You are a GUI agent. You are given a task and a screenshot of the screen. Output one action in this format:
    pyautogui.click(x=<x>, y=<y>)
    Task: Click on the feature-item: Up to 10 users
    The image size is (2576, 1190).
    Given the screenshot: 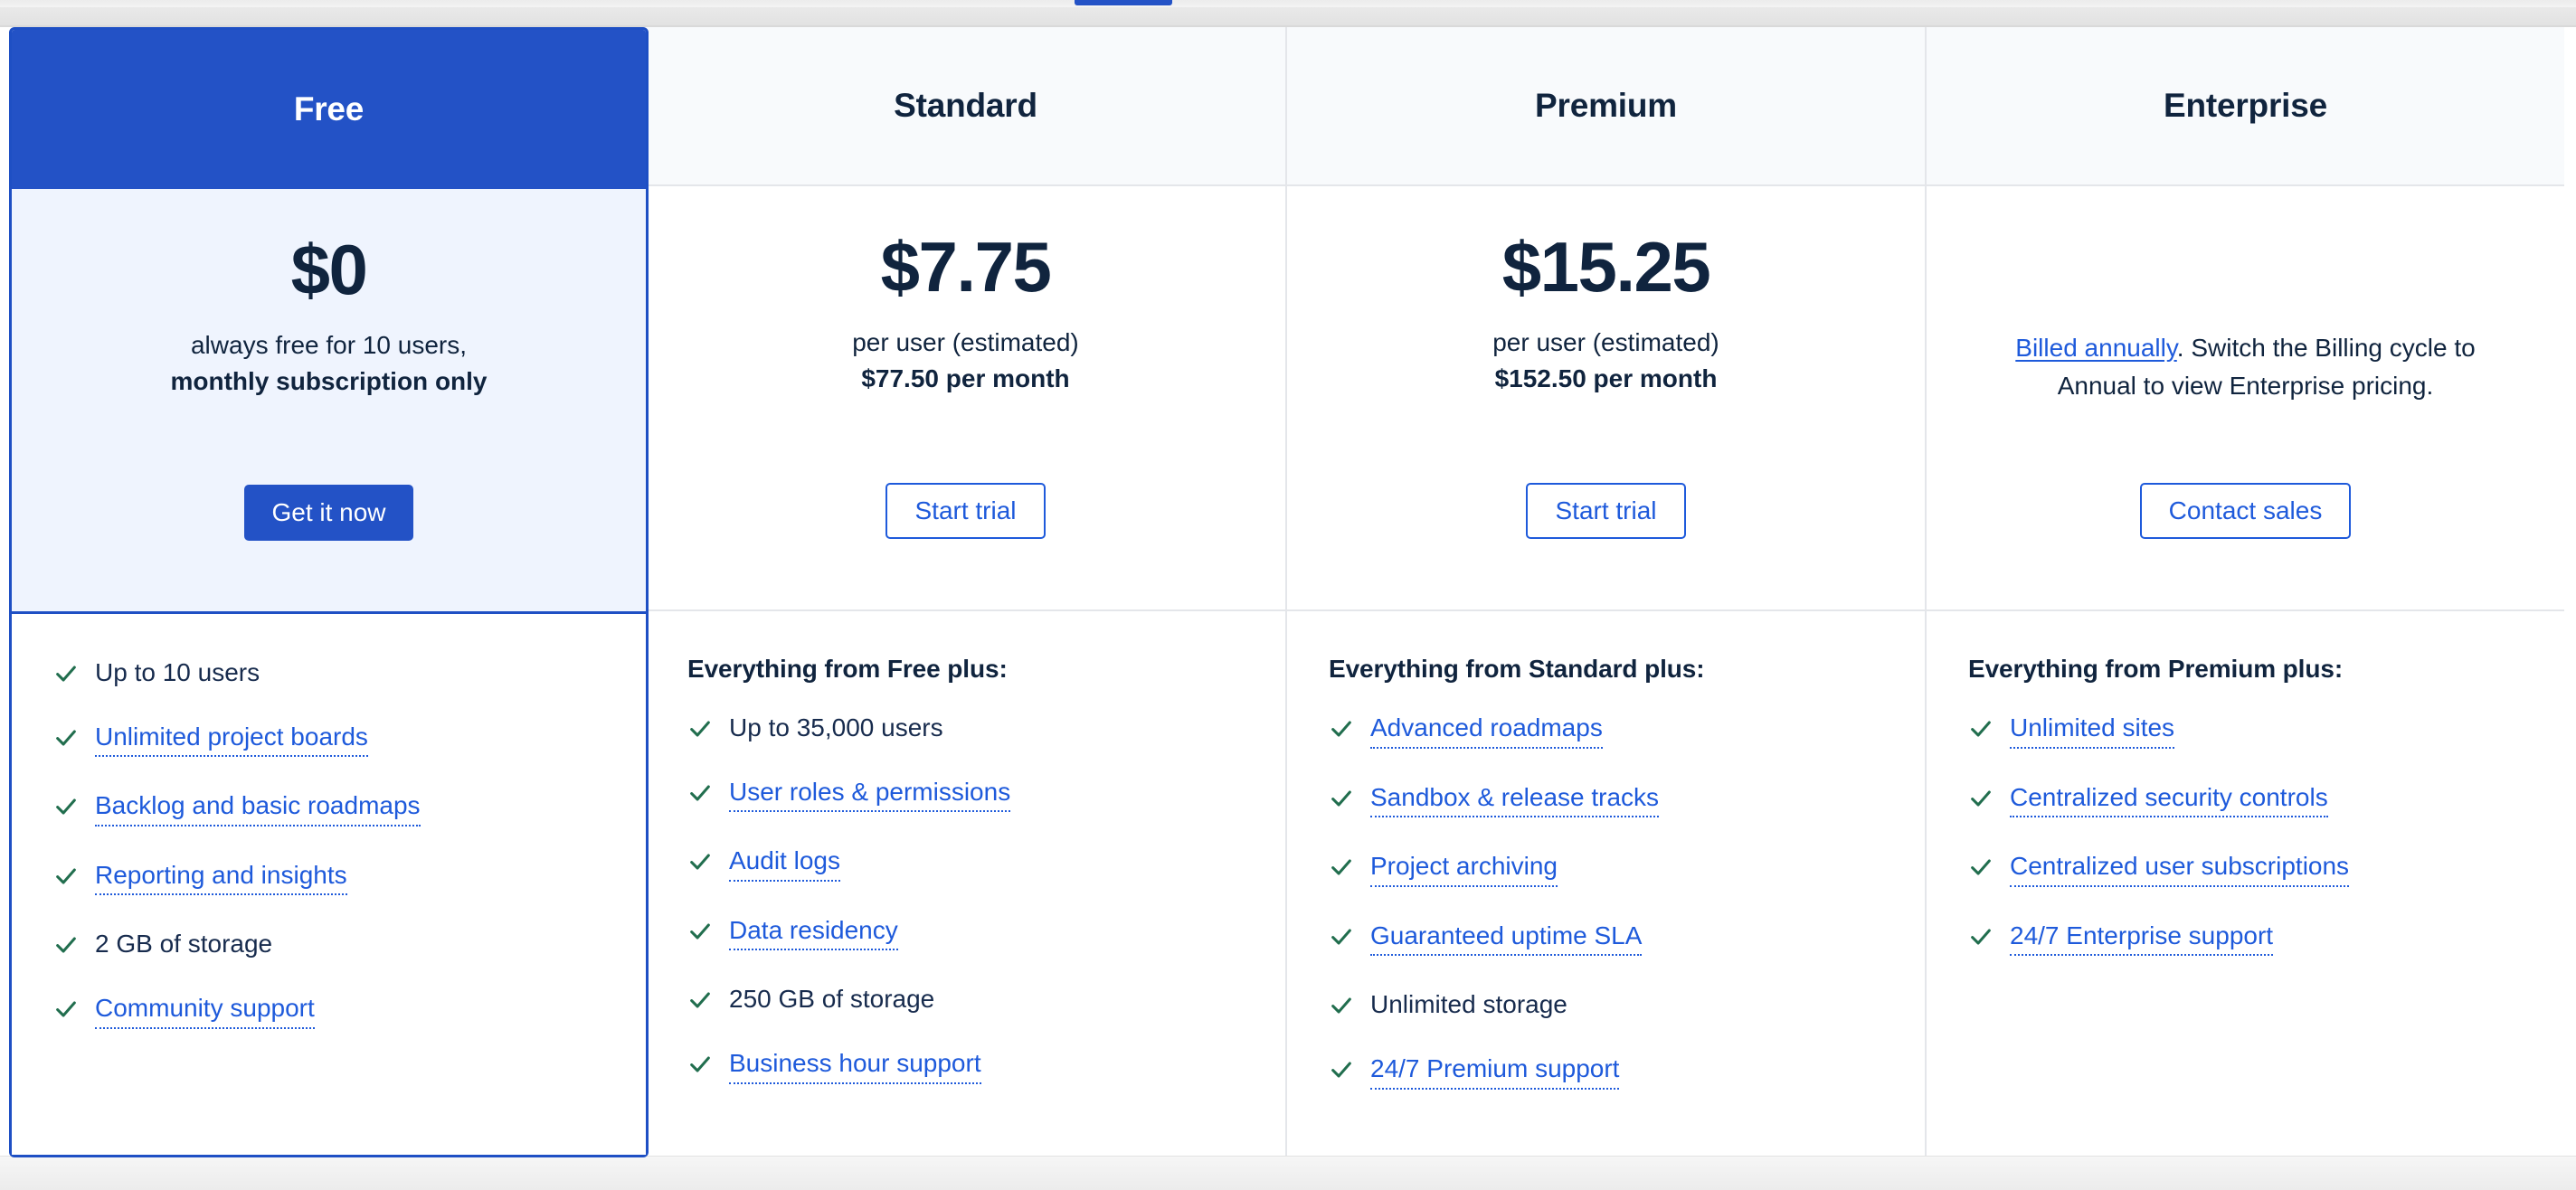 What is the action you would take?
    pyautogui.click(x=328, y=673)
    